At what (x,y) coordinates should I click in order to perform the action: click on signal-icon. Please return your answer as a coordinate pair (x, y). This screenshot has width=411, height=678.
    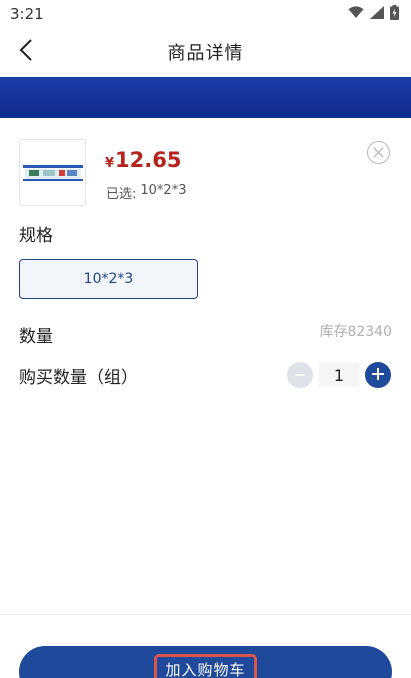
    Looking at the image, I should click on (377, 14).